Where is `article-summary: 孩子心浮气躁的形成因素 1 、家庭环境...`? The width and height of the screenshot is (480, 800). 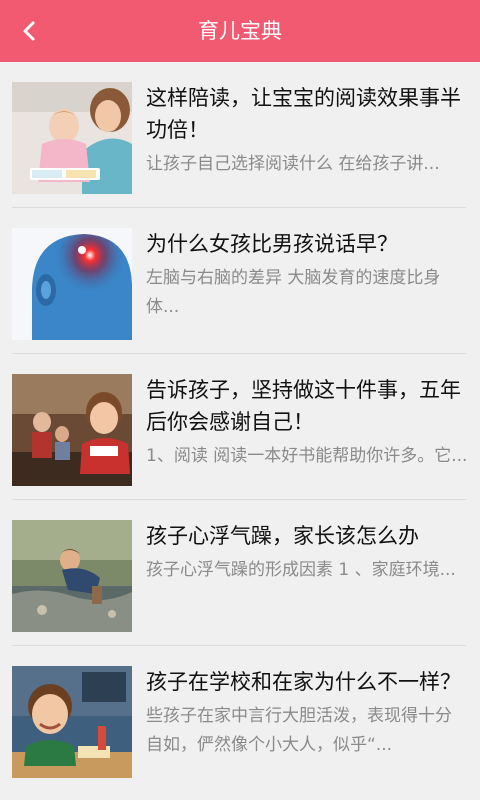 article-summary: 孩子心浮气躁的形成因素 1 、家庭环境... is located at coordinates (301, 570).